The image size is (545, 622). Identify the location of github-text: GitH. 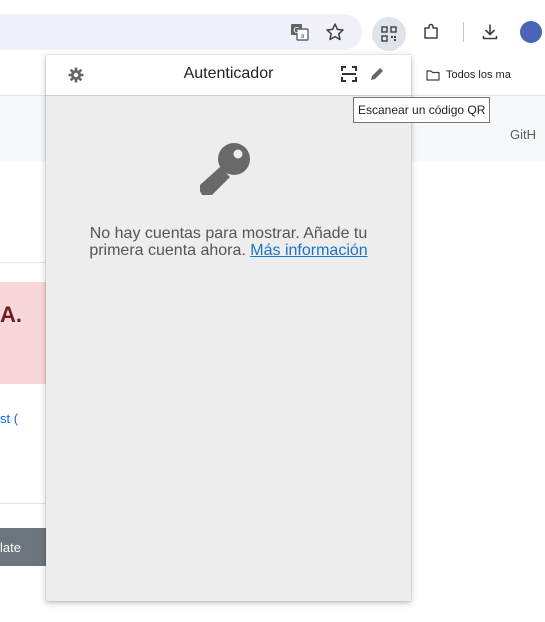
(523, 134).